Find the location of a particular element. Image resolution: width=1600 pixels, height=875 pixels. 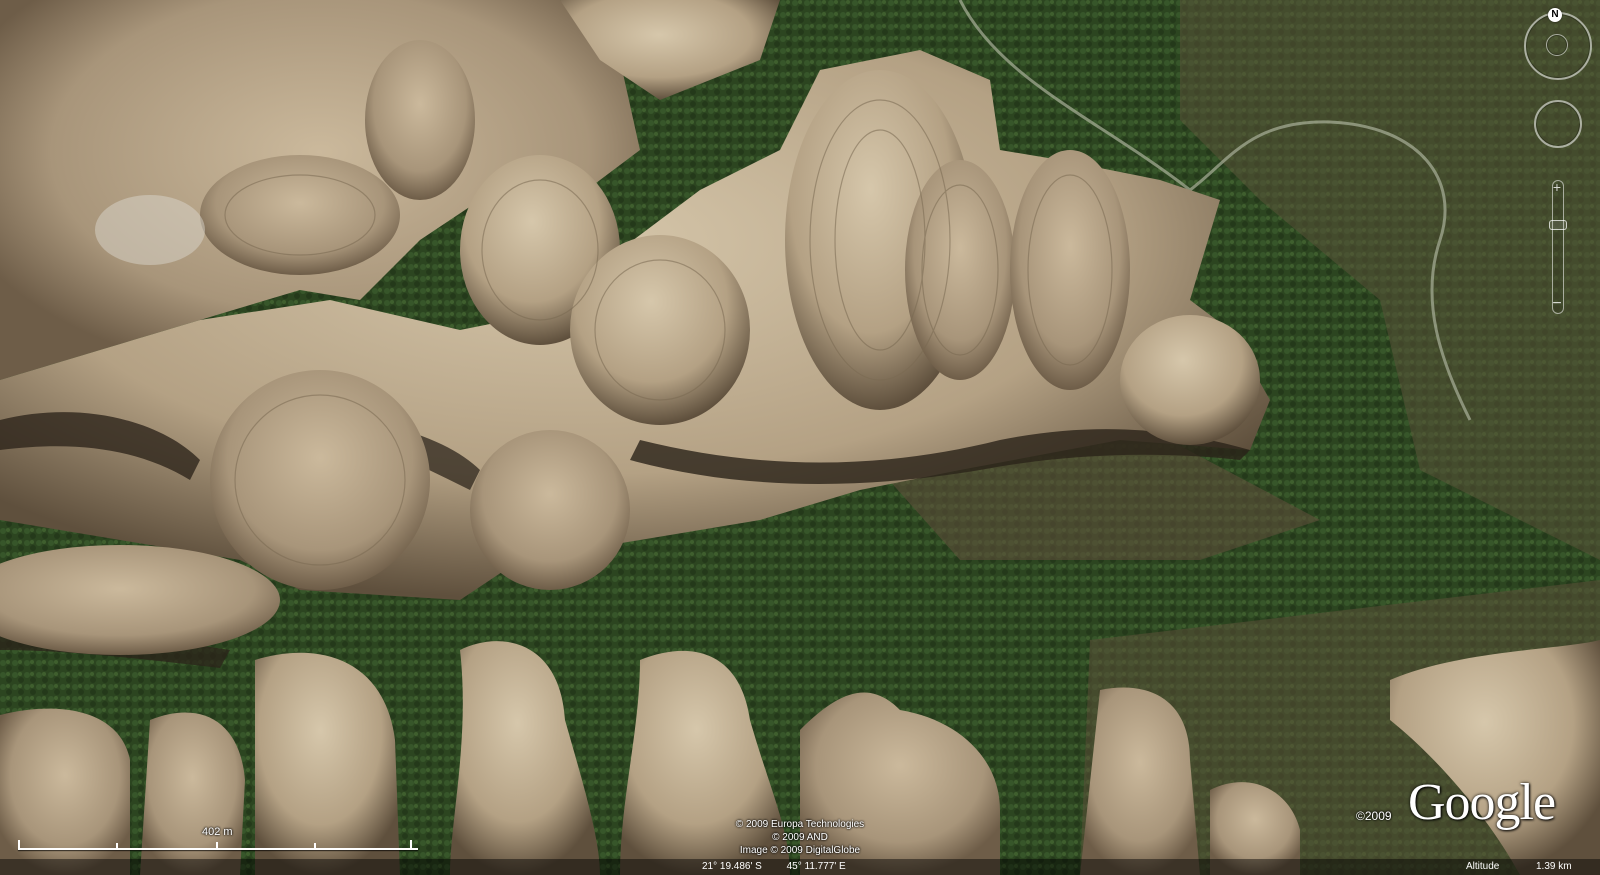

attribution-line: © 2009 Europa Technologies is located at coordinates (800, 824).